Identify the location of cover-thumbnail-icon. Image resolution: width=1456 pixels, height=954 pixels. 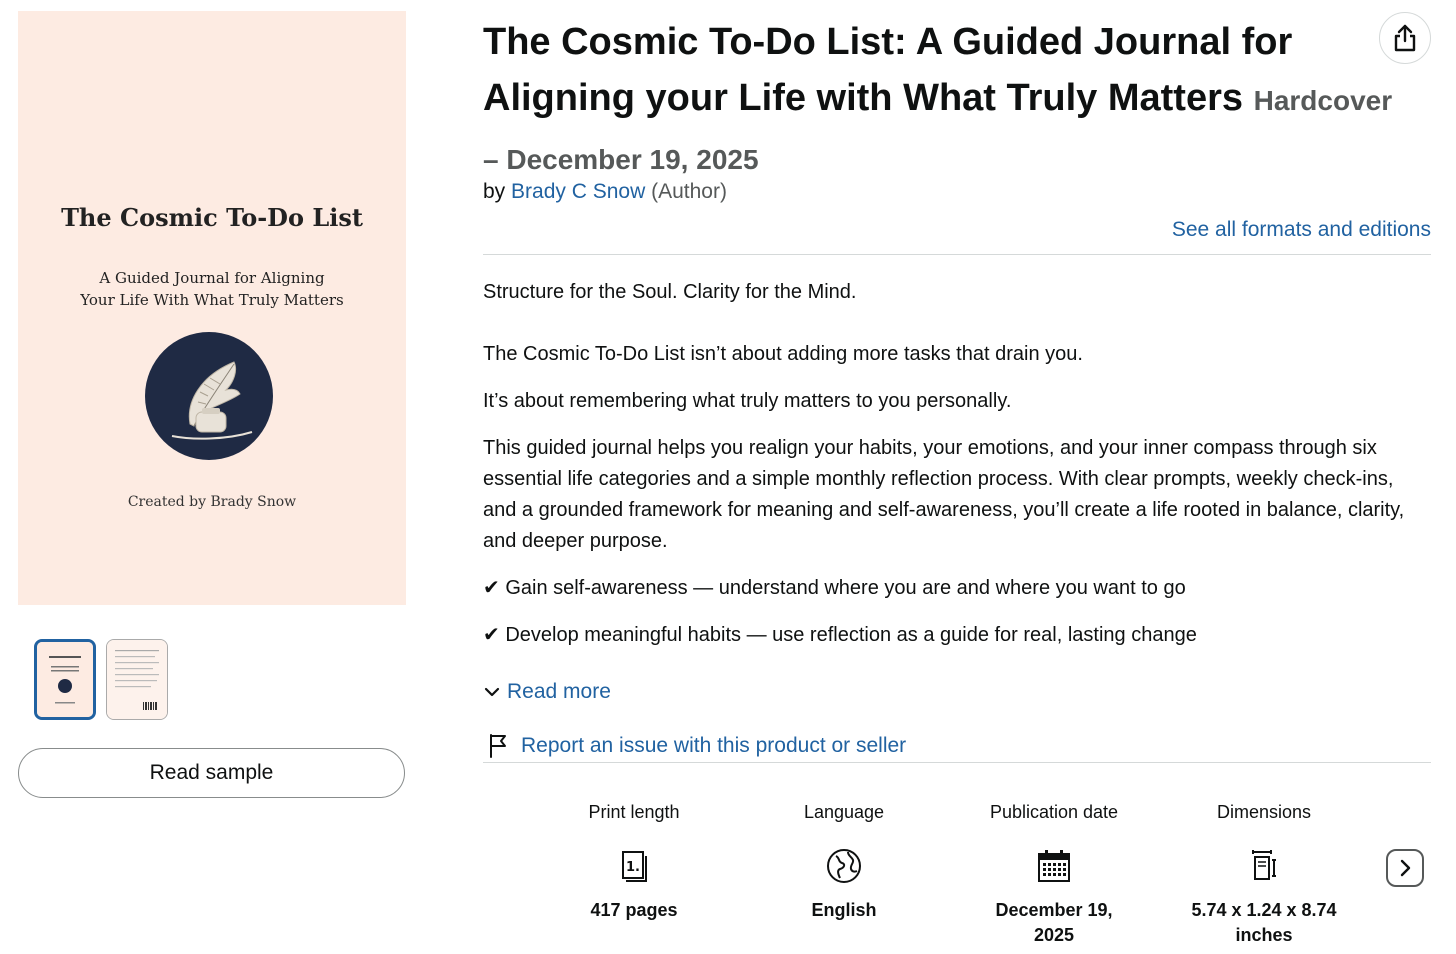
(65, 679).